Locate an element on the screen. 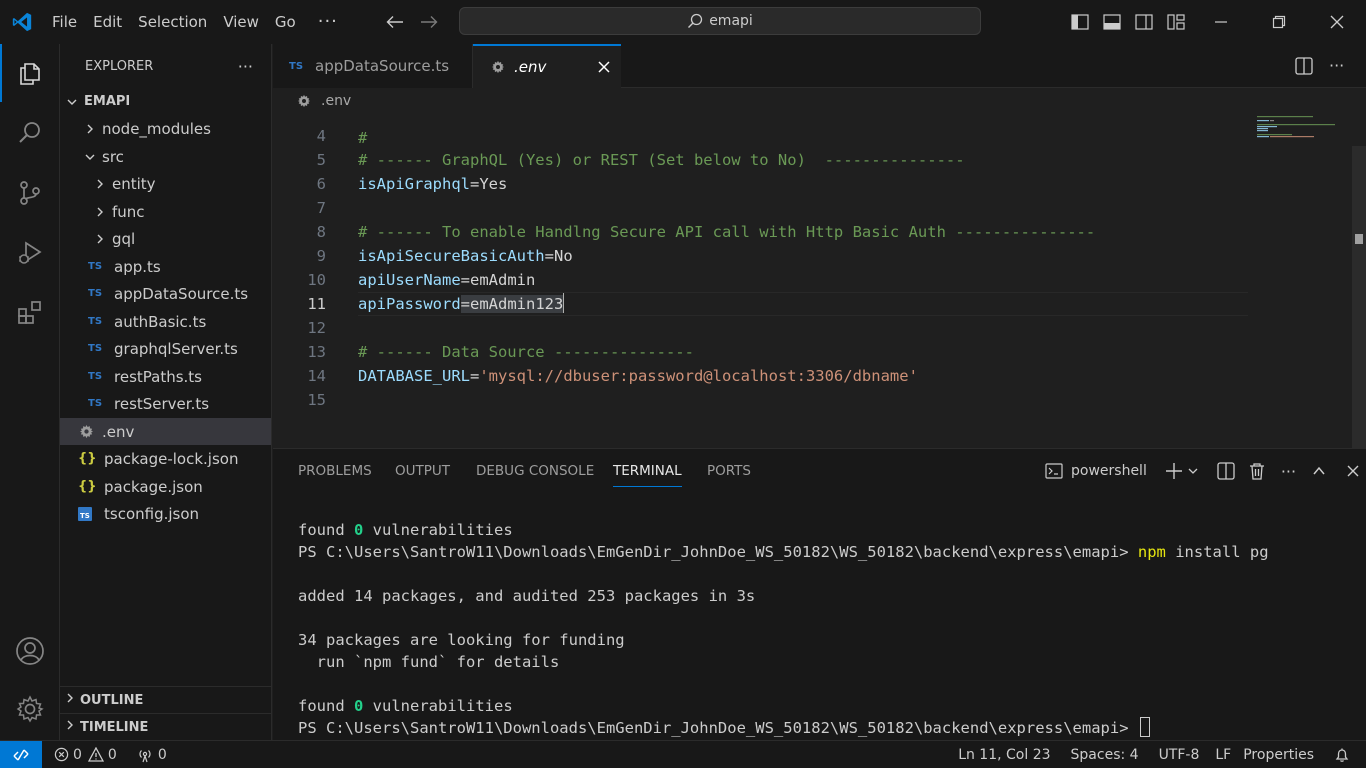 The height and width of the screenshot is (768, 1366). command-center-search: emapi is located at coordinates (720, 21).